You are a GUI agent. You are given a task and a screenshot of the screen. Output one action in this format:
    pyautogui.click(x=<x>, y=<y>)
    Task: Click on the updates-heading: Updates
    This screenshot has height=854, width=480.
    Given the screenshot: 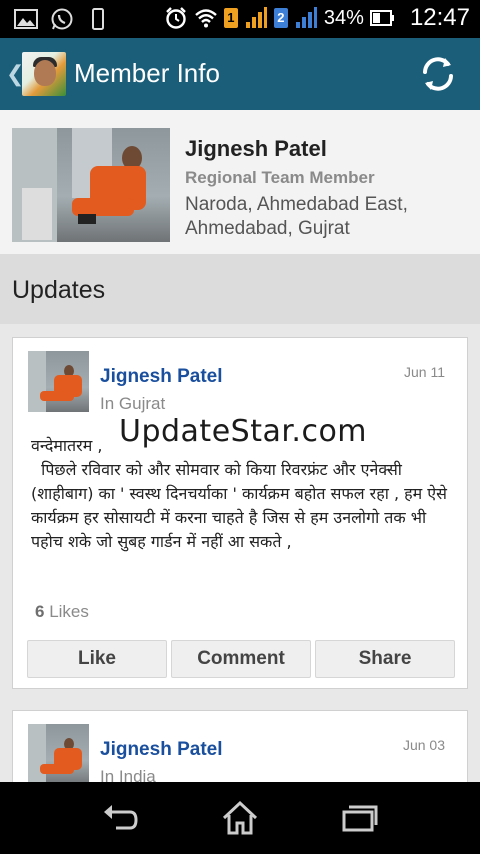 What is the action you would take?
    pyautogui.click(x=59, y=290)
    